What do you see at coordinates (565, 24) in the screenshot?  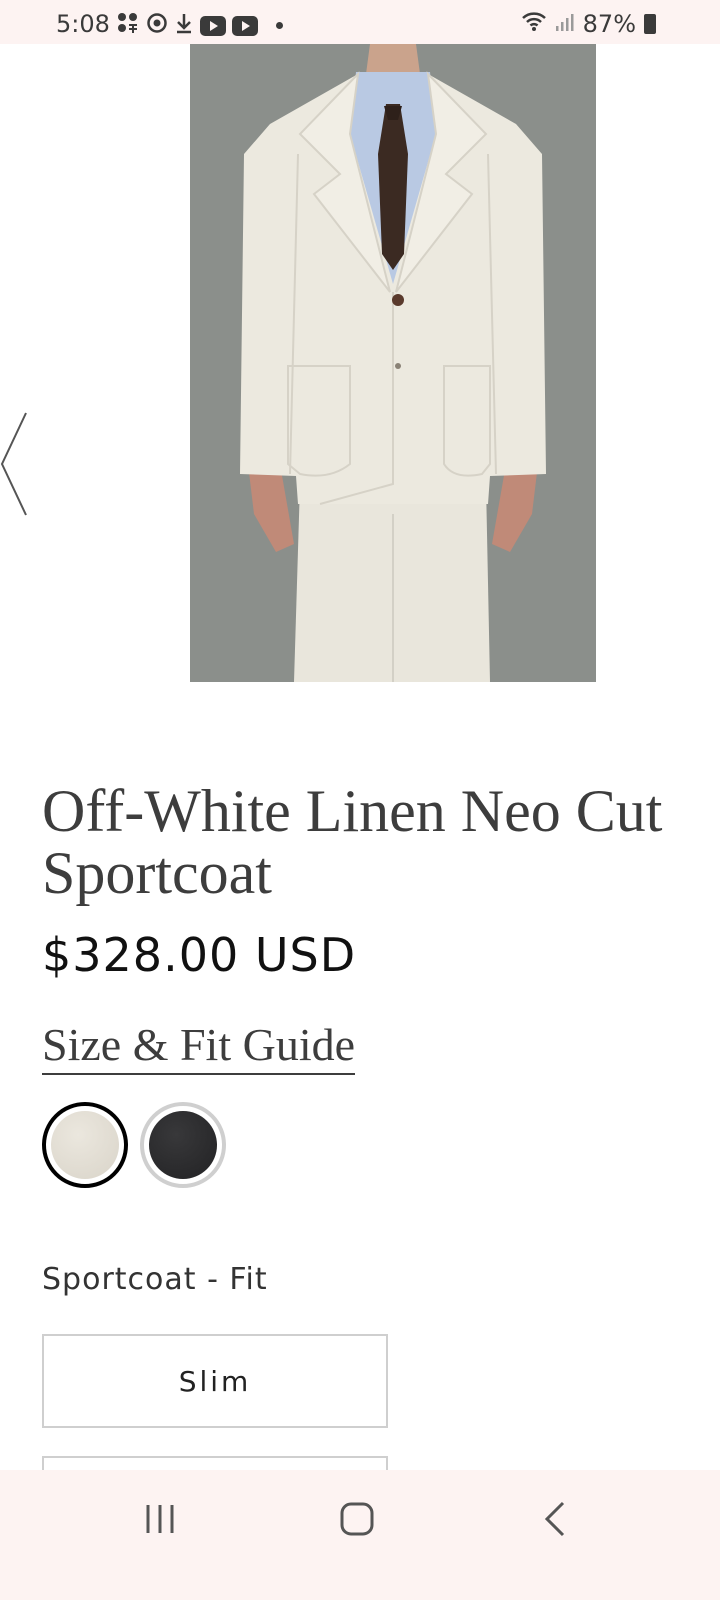 I see `signal-icon` at bounding box center [565, 24].